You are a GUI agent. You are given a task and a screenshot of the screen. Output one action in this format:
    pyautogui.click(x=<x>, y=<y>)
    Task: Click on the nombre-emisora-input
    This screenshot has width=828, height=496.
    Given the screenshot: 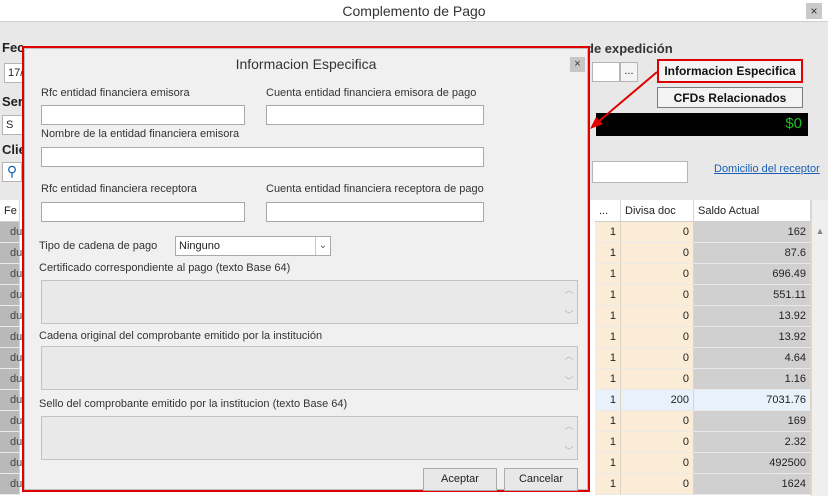 What is the action you would take?
    pyautogui.click(x=262, y=157)
    